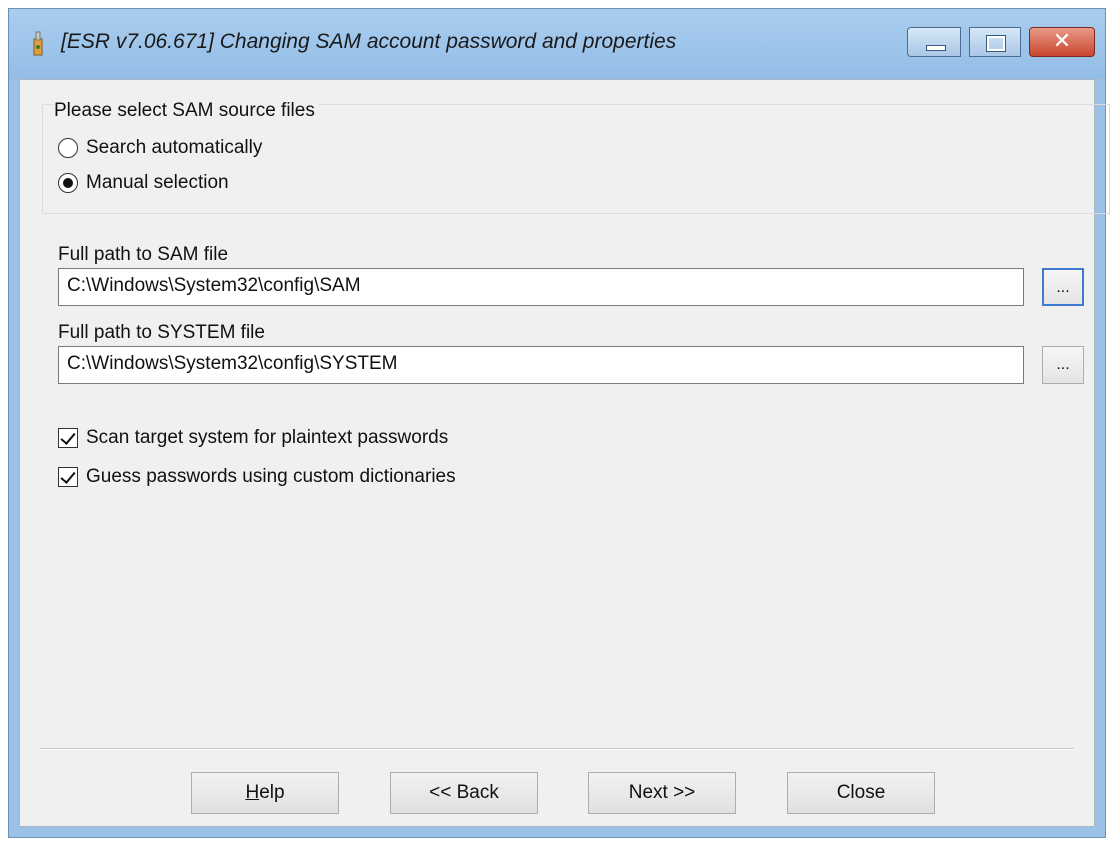 Image resolution: width=1112 pixels, height=844 pixels. What do you see at coordinates (557, 749) in the screenshot?
I see `footer-separator` at bounding box center [557, 749].